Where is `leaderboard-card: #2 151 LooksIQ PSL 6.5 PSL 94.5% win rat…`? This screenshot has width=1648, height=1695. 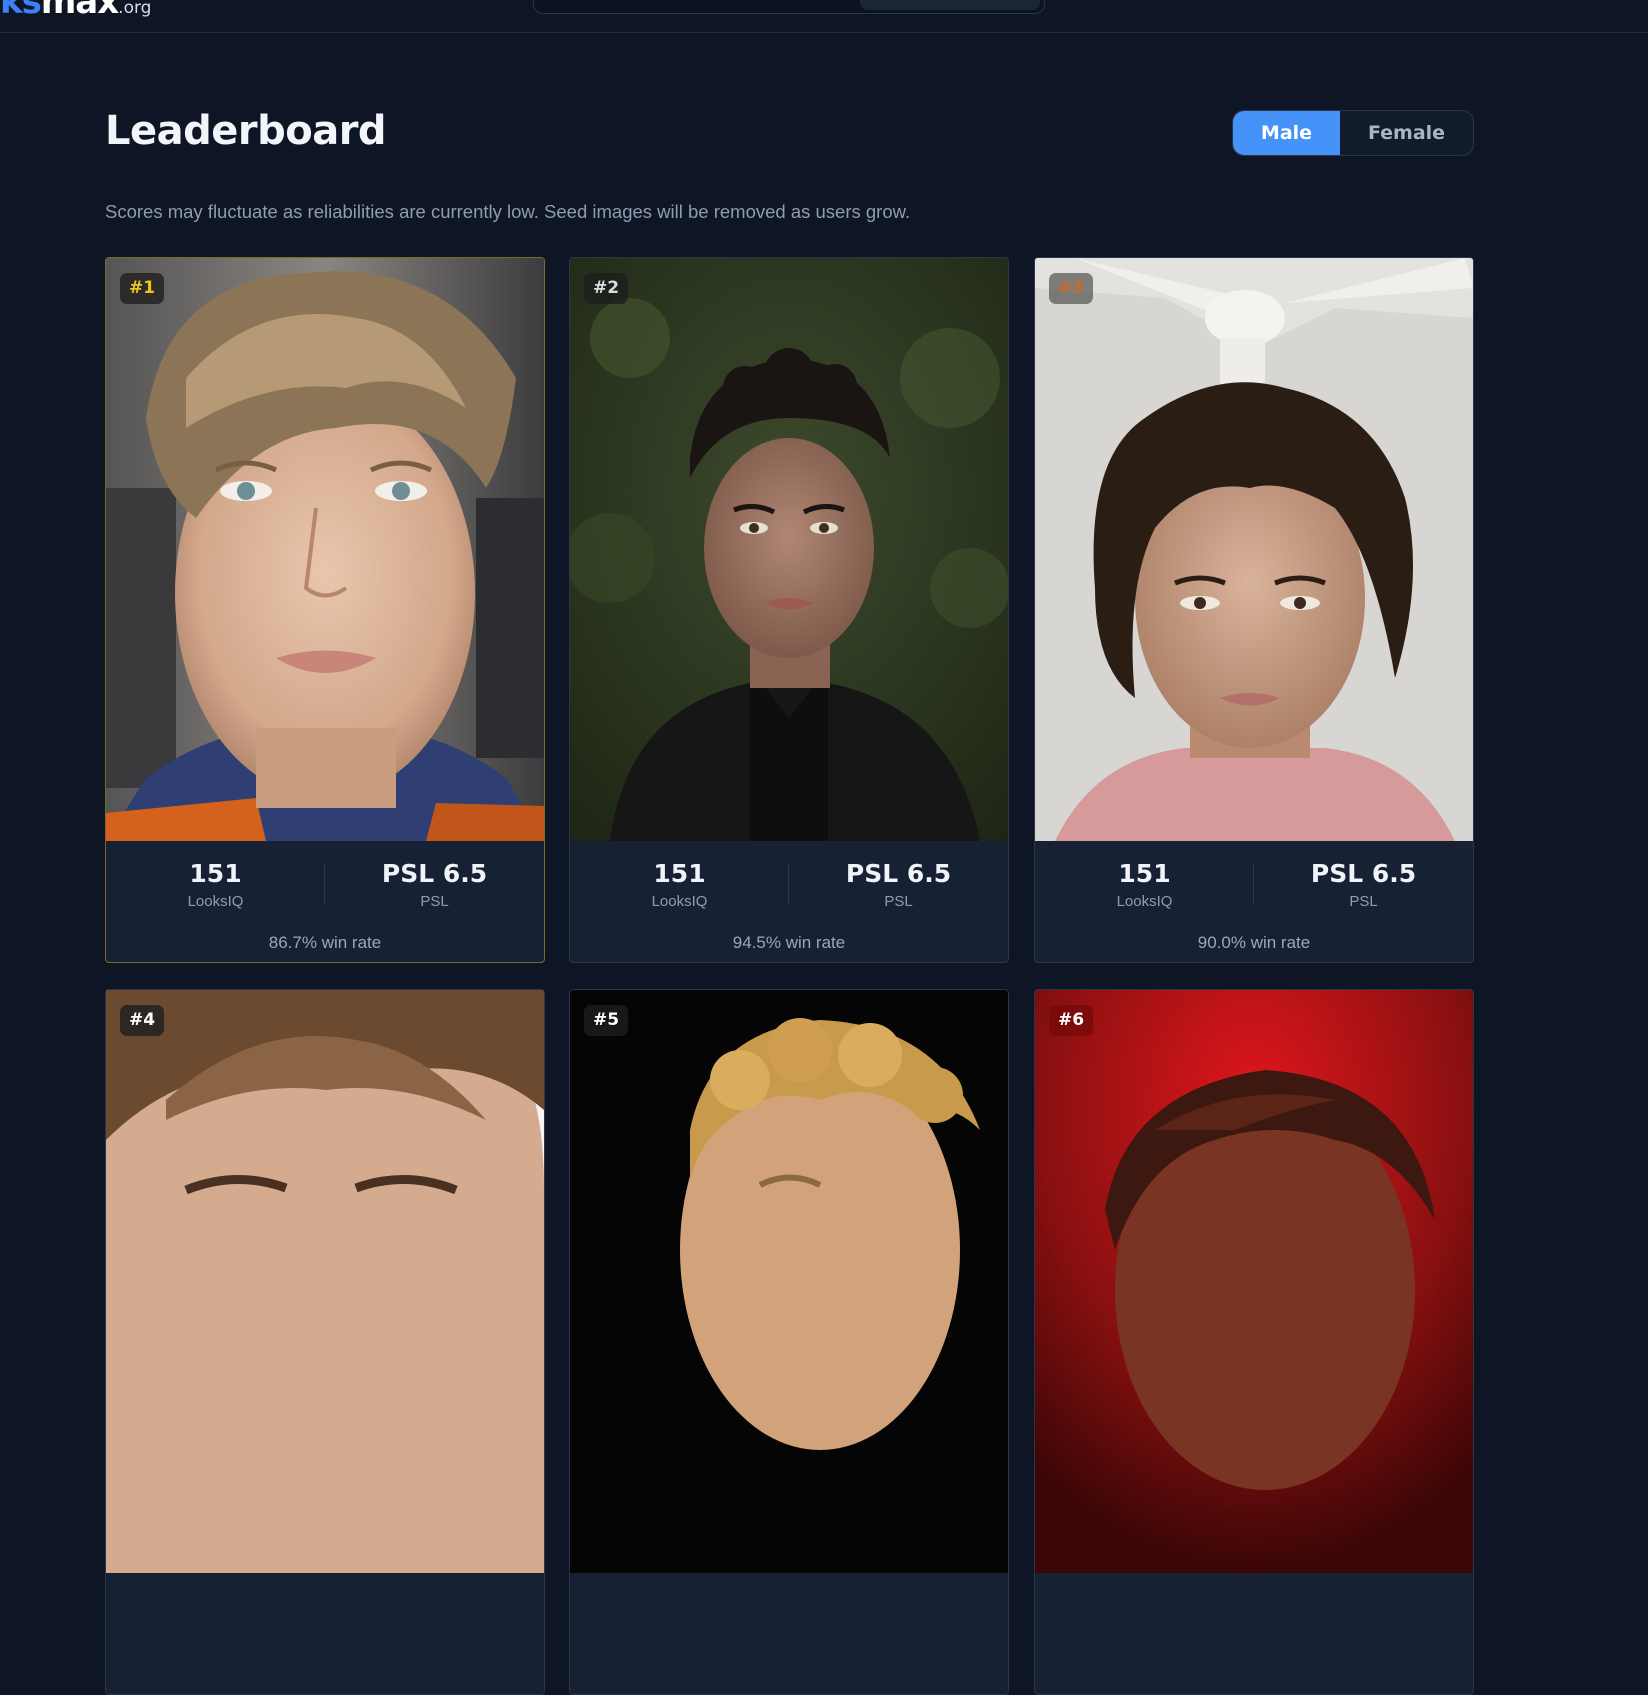
leaderboard-card: #2 151 LooksIQ PSL 6.5 PSL 94.5% win rat… is located at coordinates (789, 610).